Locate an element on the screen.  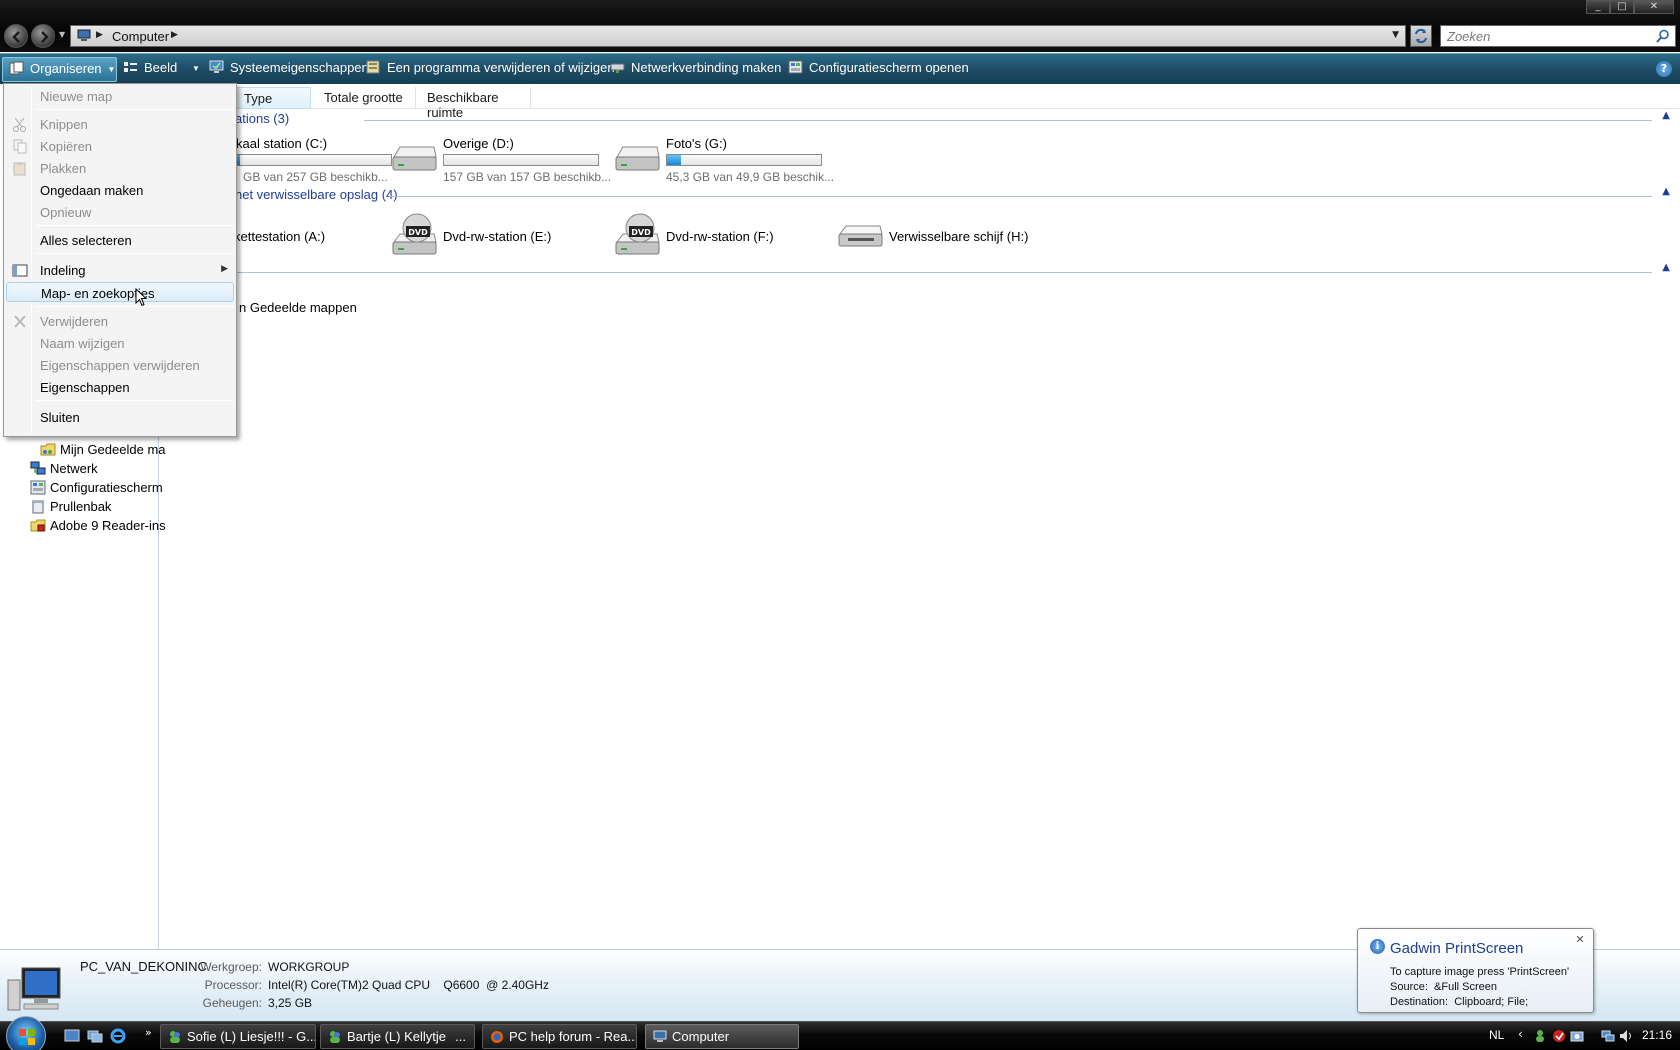
show-desktop-icon is located at coordinates (72, 1036).